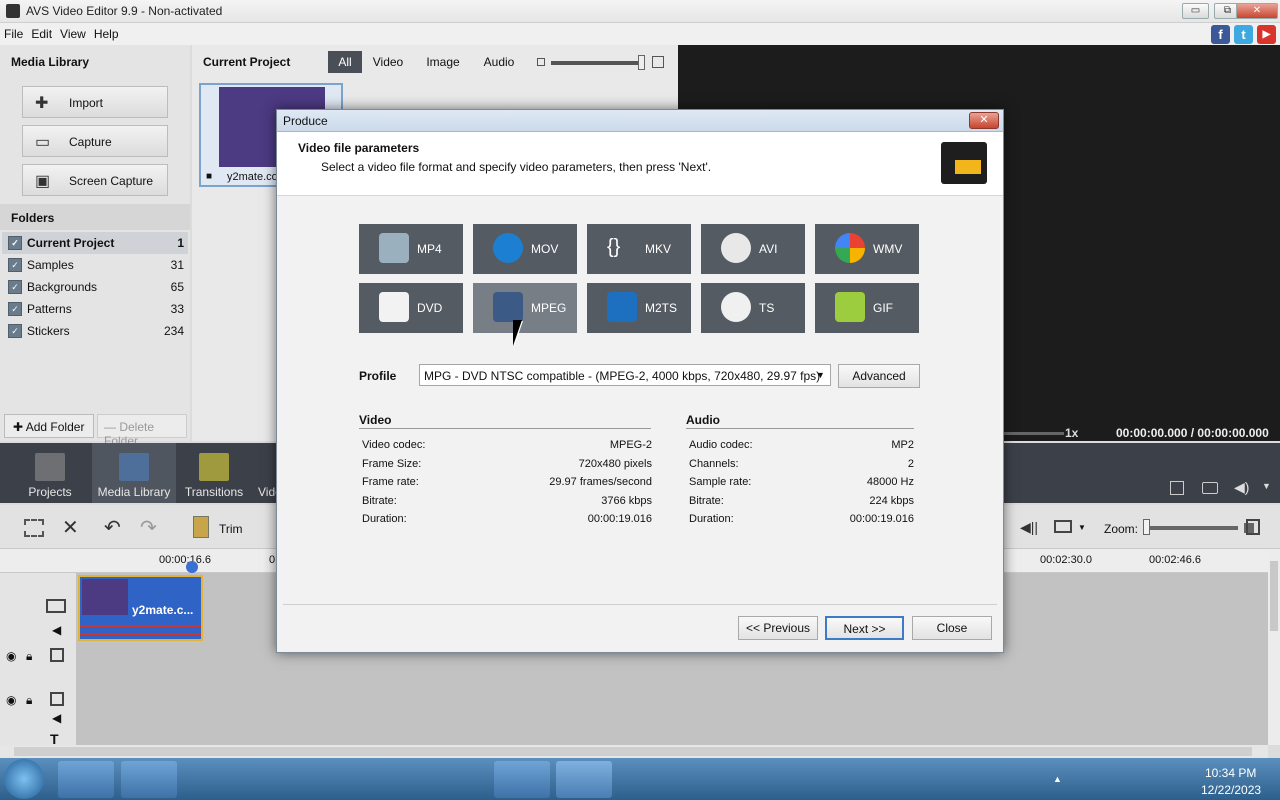  I want to click on clock-time: 10:34 PM, so click(1230, 773).